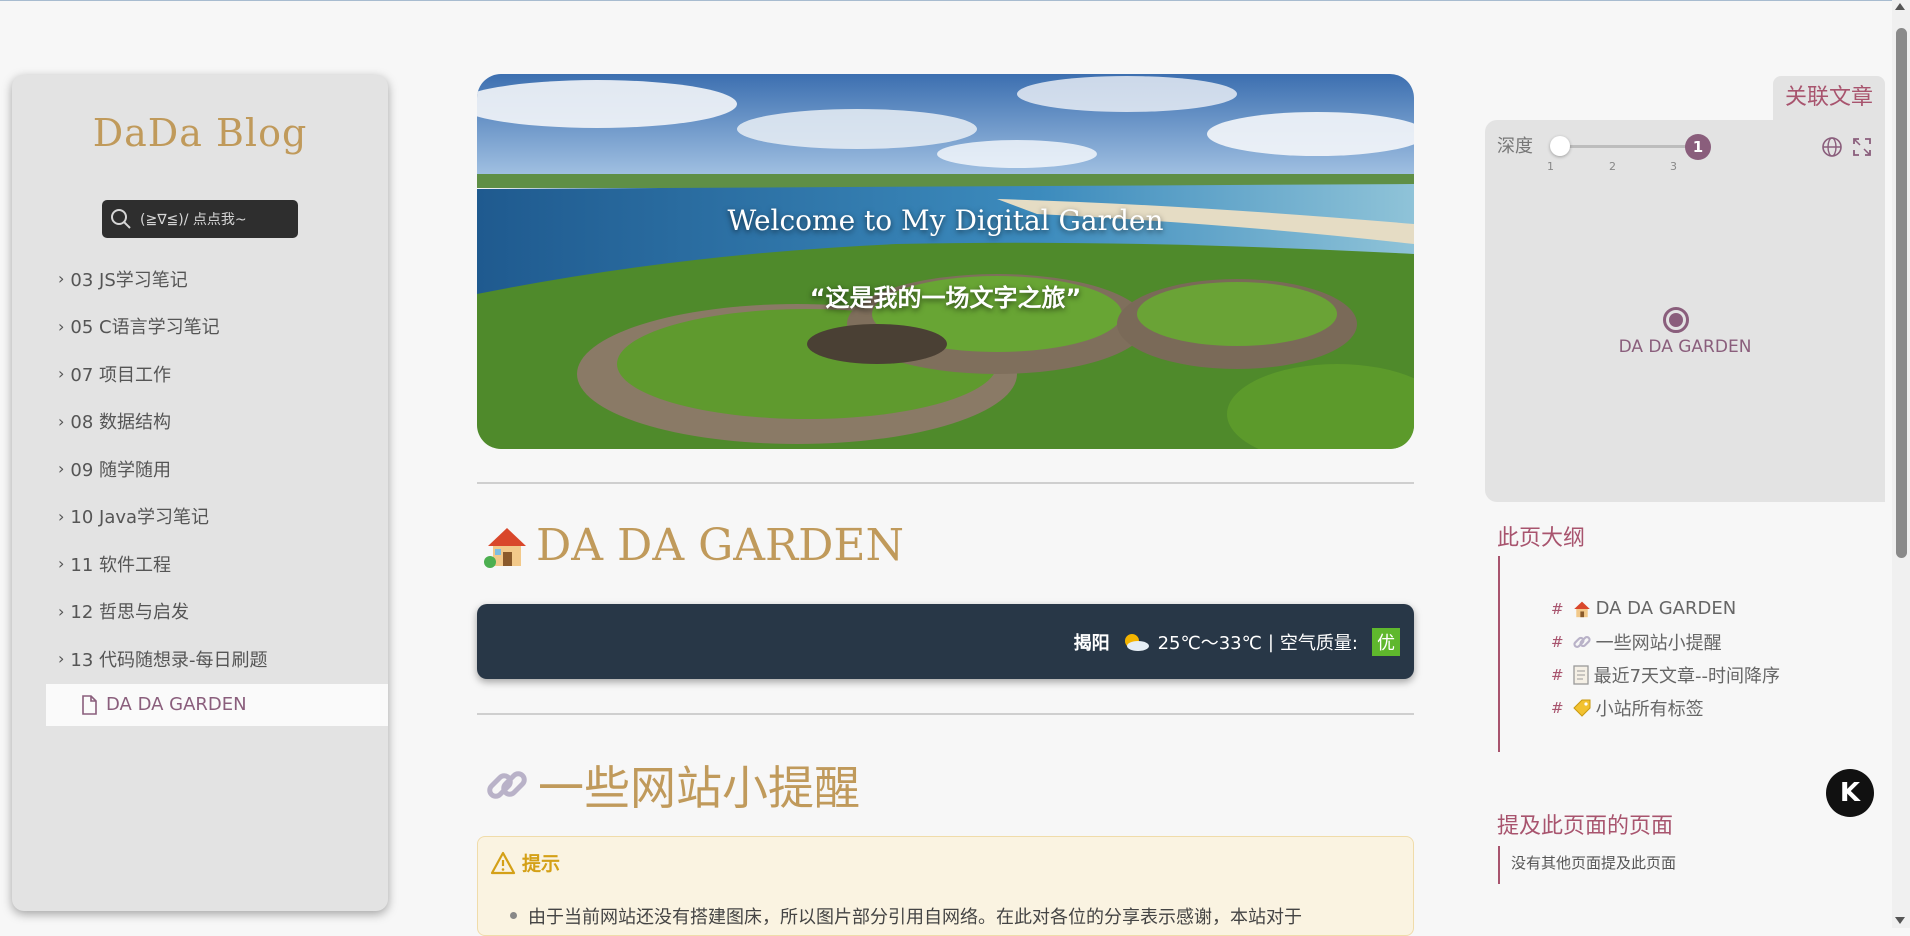 Image resolution: width=1910 pixels, height=936 pixels. Describe the element at coordinates (1515, 146) in the screenshot. I see `depth-label: 深度` at that location.